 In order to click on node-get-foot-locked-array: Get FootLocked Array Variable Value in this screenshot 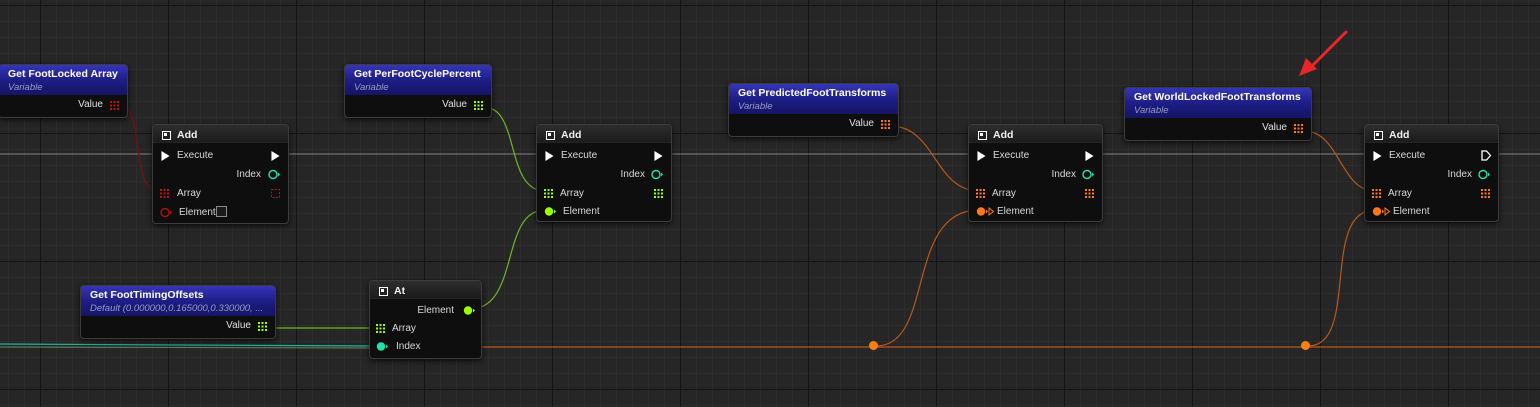, I will do `click(64, 91)`.